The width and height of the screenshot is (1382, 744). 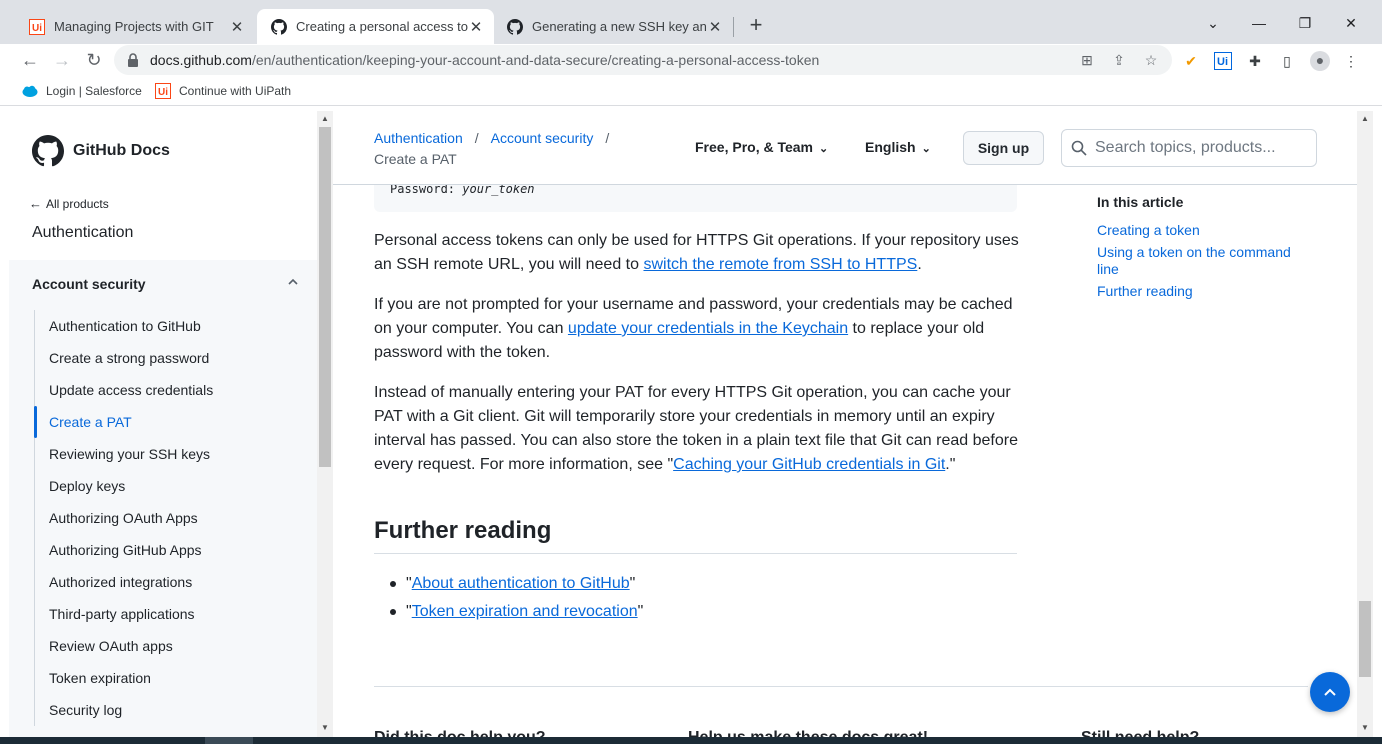 I want to click on uipath-extension-icon: Ui, so click(x=1223, y=61).